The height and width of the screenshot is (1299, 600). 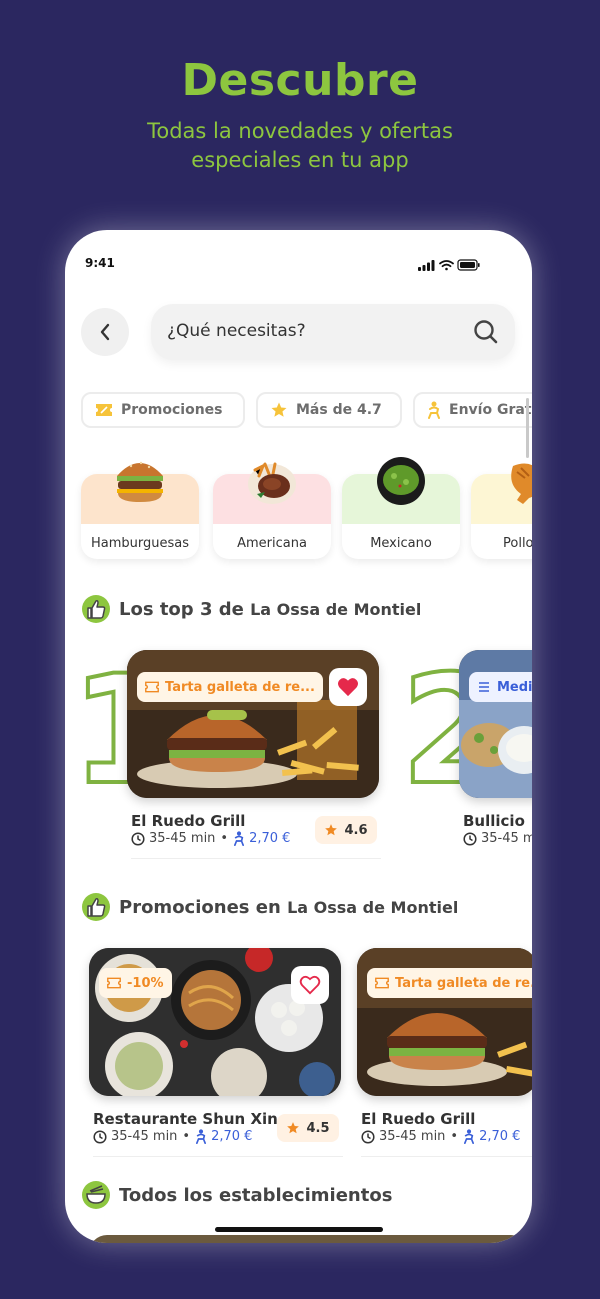 I want to click on signal-icon, so click(x=426, y=265).